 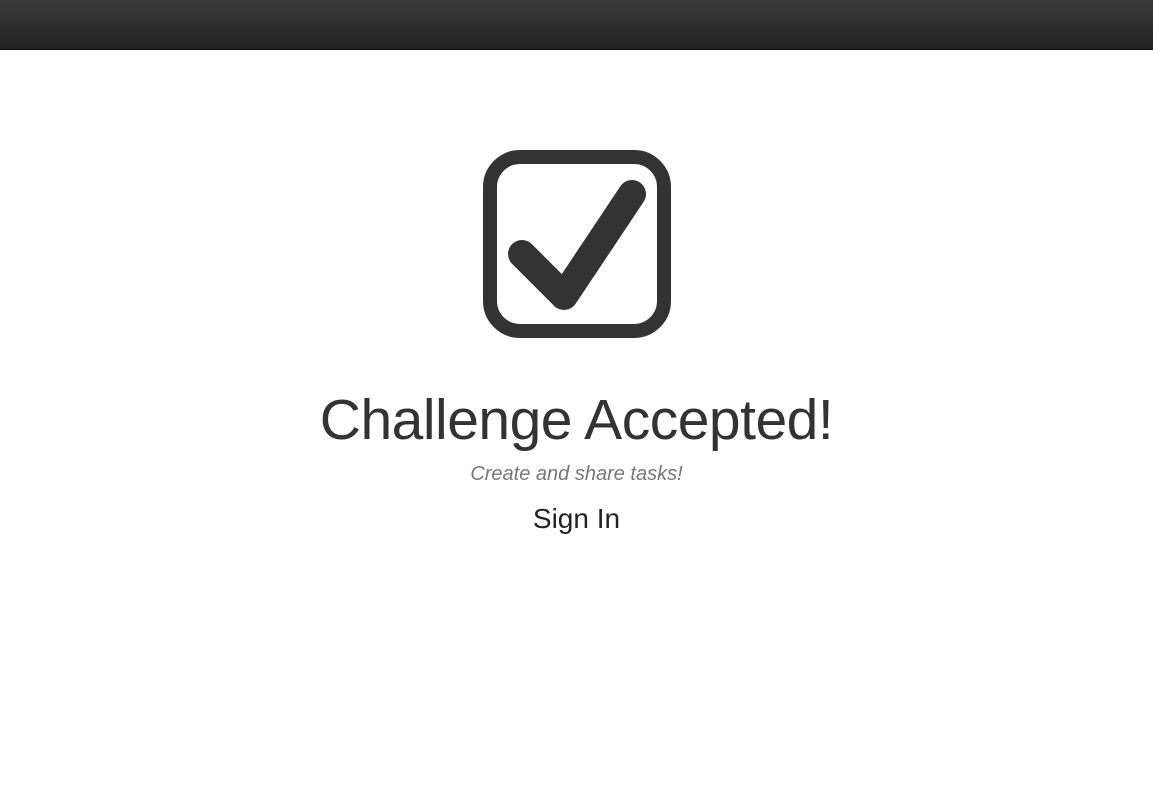 What do you see at coordinates (576, 420) in the screenshot?
I see `page-title: Challenge Accepted!` at bounding box center [576, 420].